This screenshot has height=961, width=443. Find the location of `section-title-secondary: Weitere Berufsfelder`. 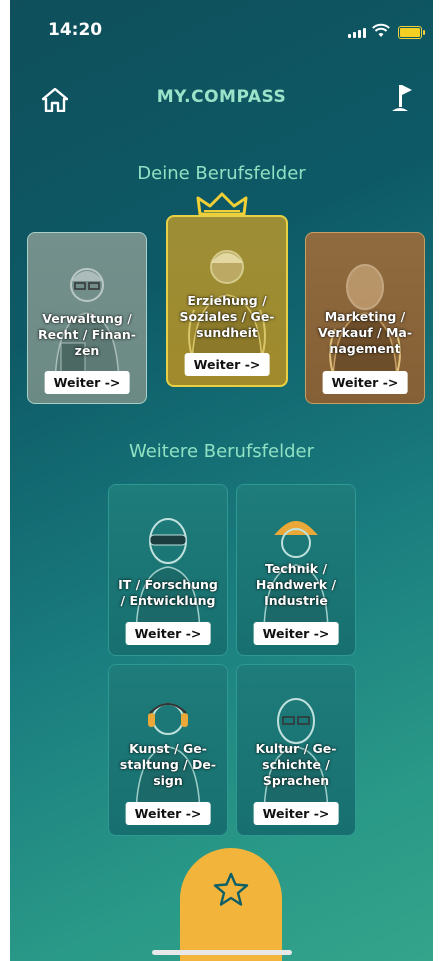

section-title-secondary: Weitere Berufsfelder is located at coordinates (221, 451).